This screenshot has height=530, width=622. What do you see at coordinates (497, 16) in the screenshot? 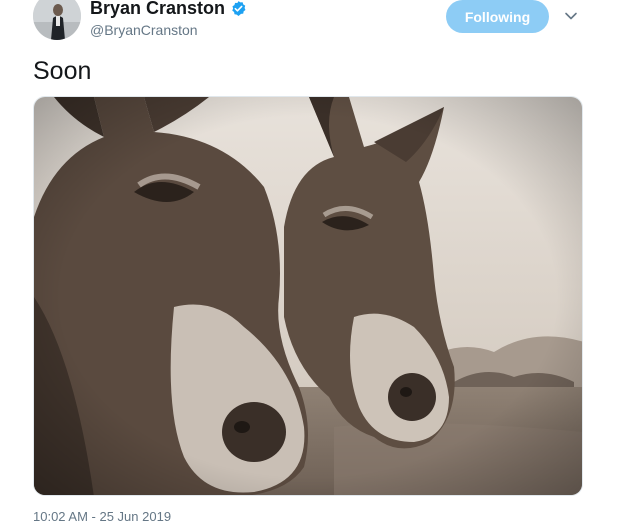
I see `following-button: Following` at bounding box center [497, 16].